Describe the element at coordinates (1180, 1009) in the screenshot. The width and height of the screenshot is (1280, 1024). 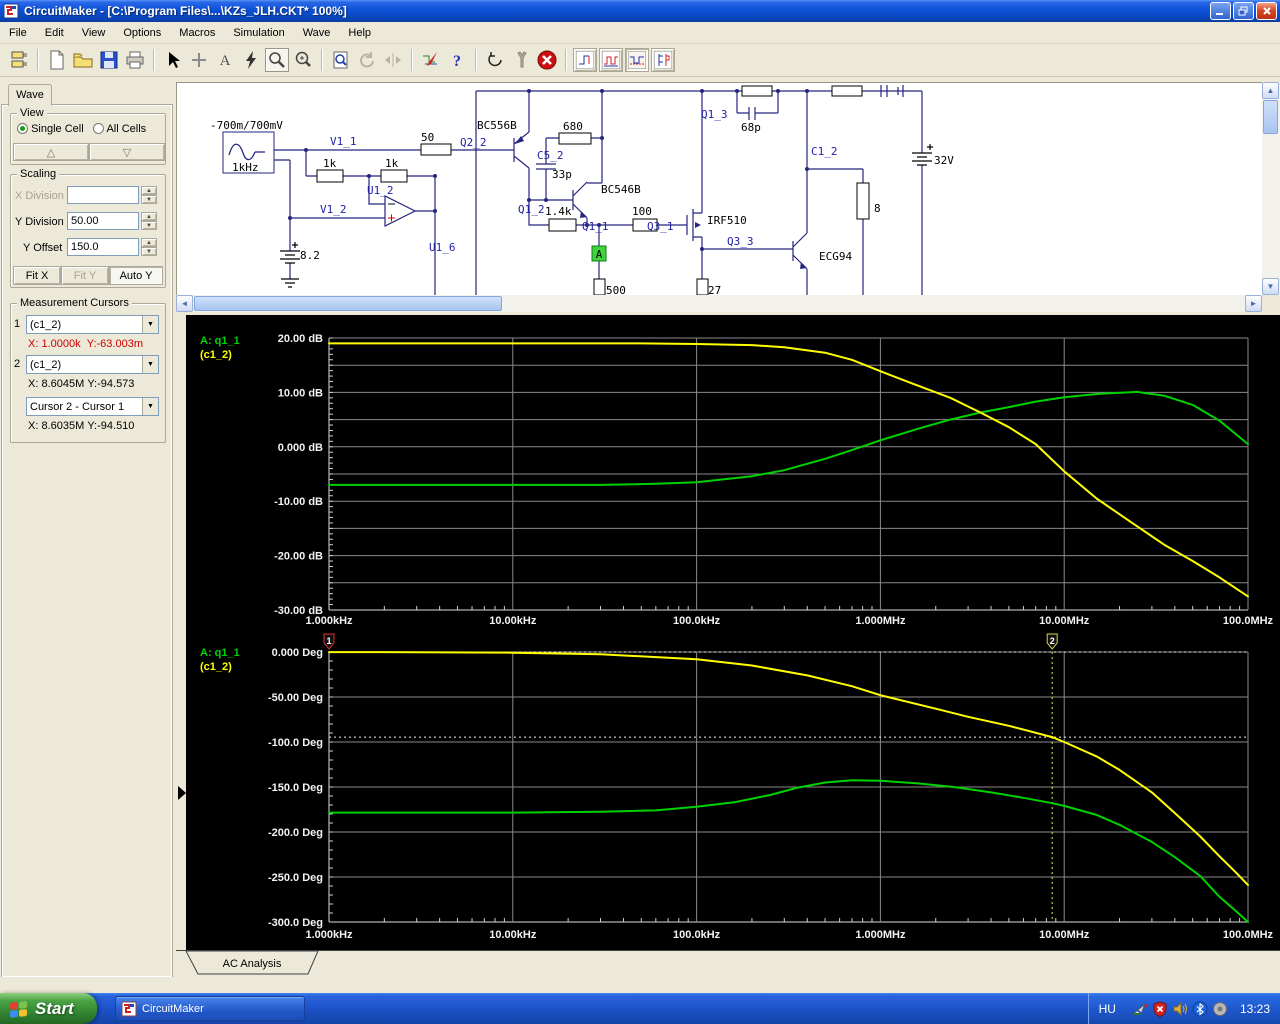
I see `volume-icon` at that location.